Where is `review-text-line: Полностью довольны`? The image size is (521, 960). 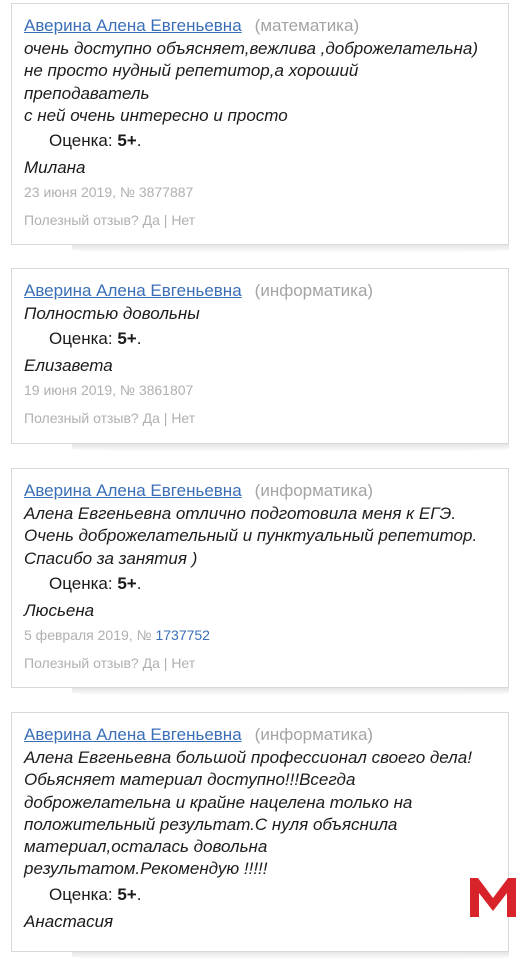 review-text-line: Полностью довольны is located at coordinates (112, 313).